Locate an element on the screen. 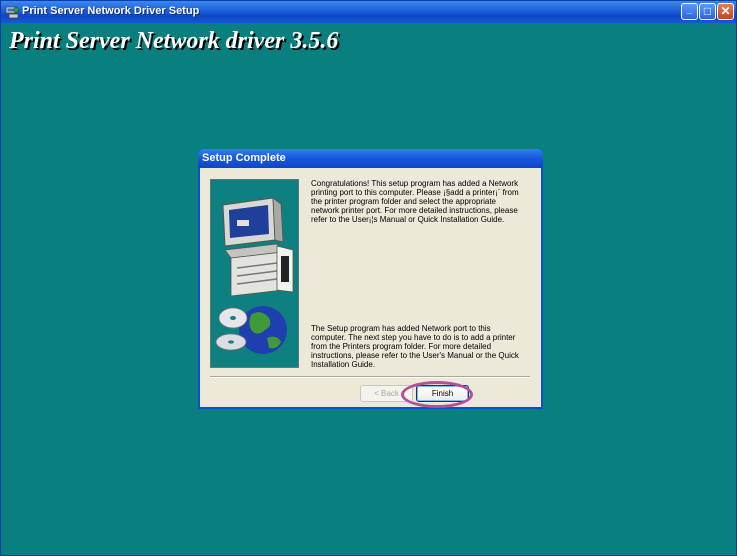 The height and width of the screenshot is (556, 737). computer-globe-cd-icon is located at coordinates (254, 275).